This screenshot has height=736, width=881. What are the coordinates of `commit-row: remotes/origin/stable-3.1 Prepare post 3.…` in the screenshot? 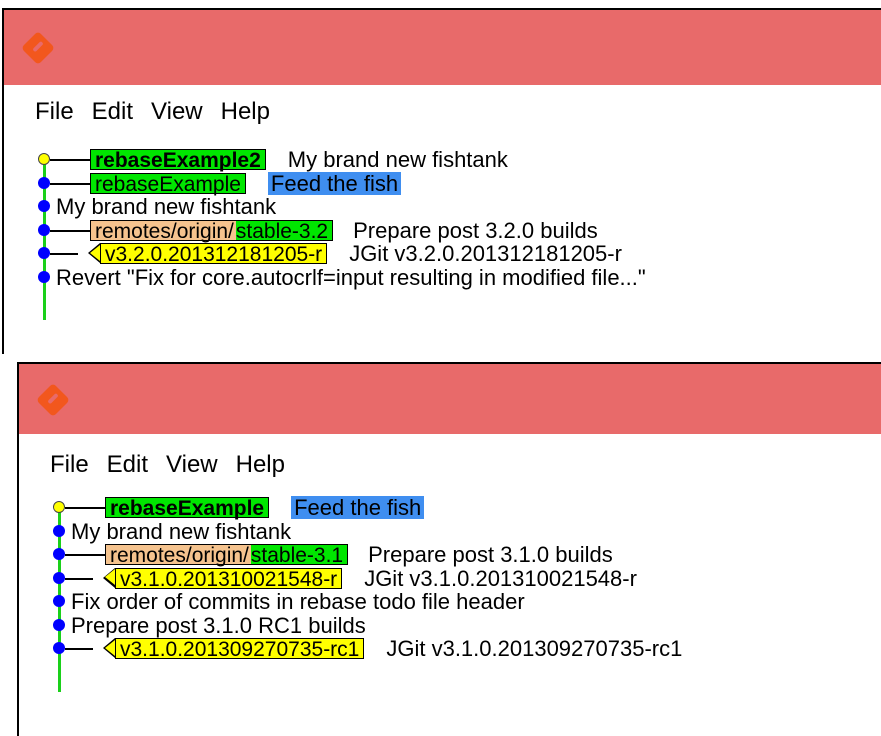 It's located at (450, 554).